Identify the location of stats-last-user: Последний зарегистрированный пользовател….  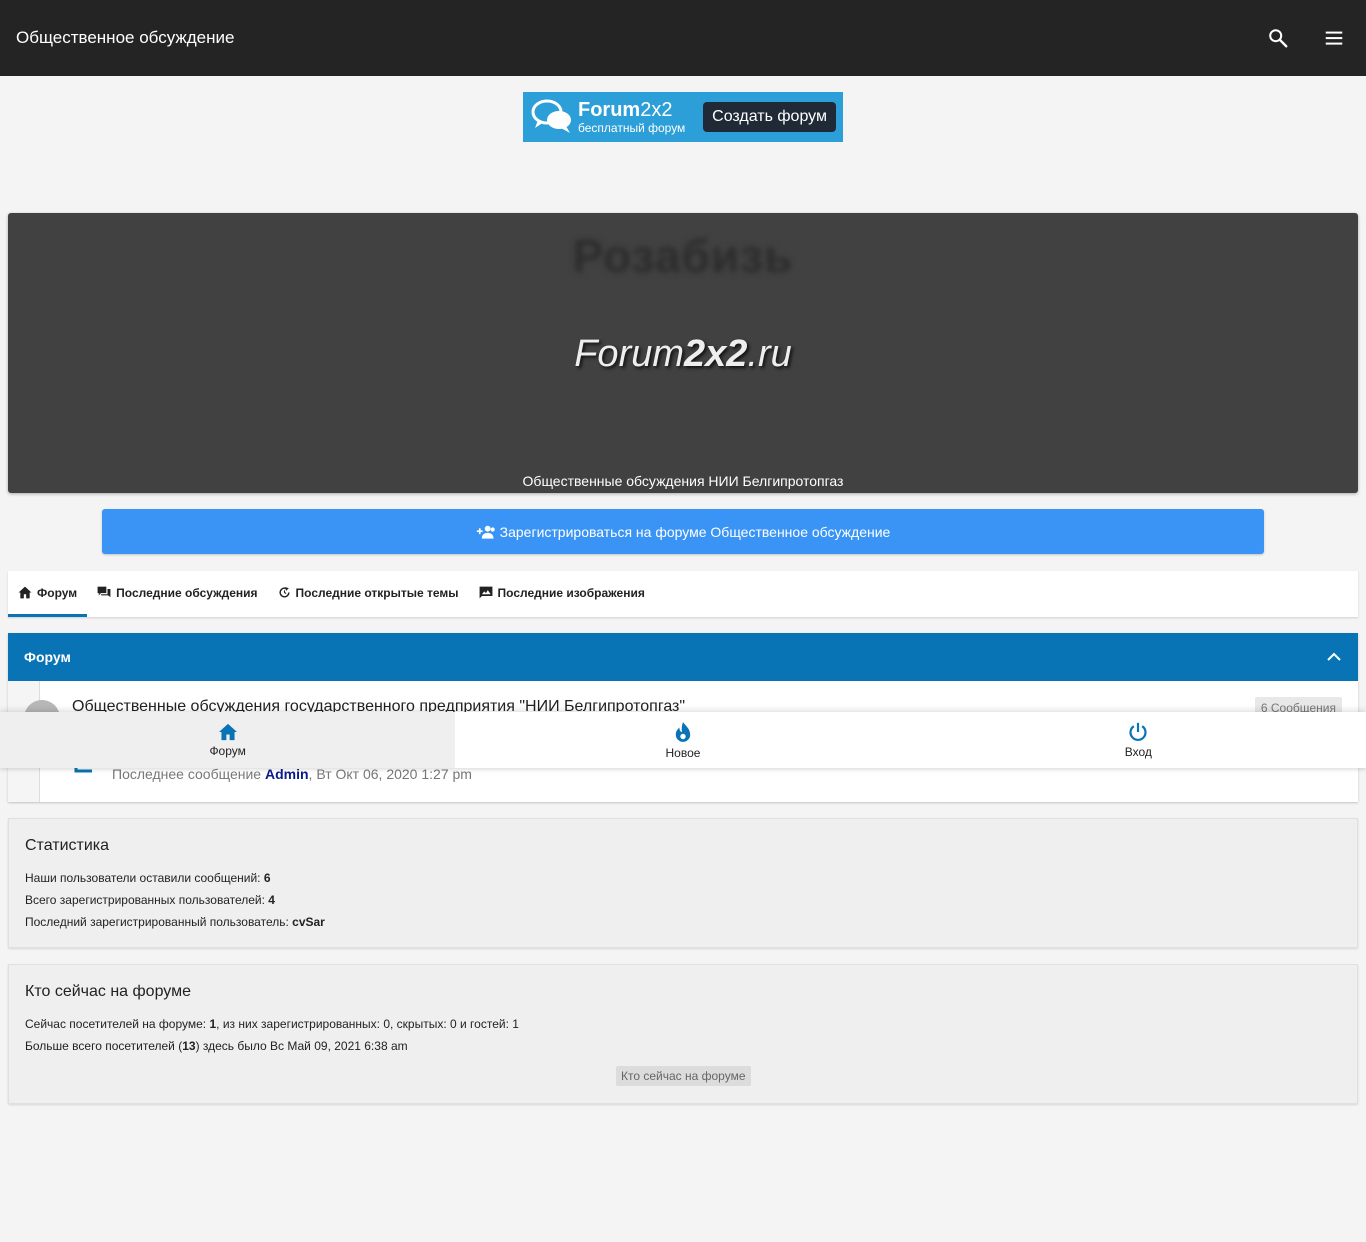
(175, 922).